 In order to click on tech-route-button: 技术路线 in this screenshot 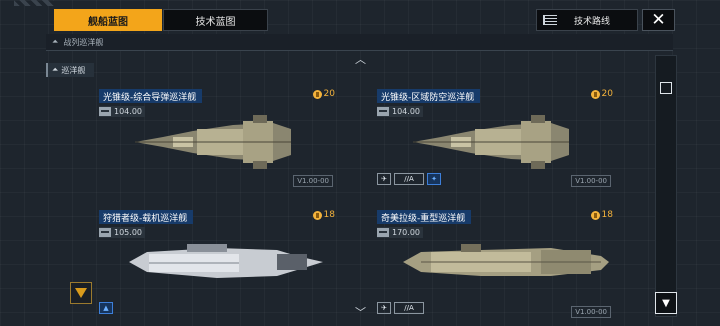, I will do `click(587, 20)`.